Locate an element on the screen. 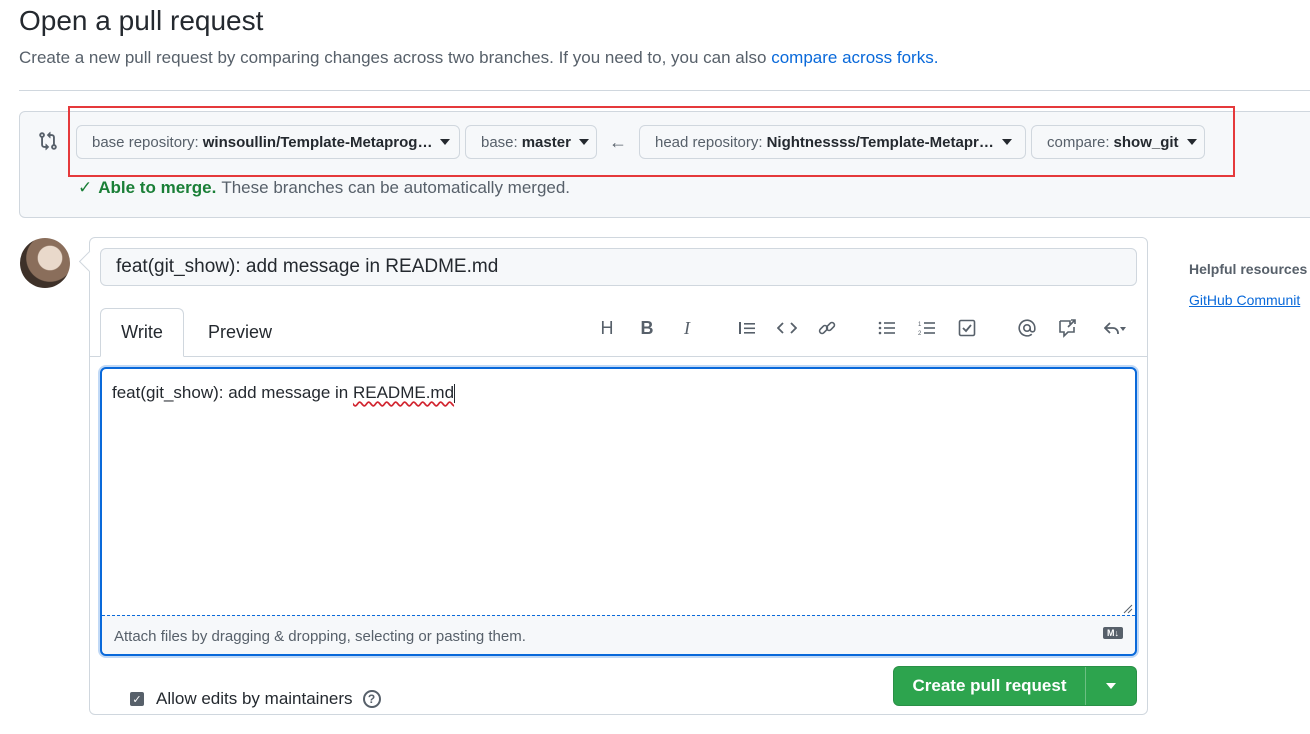 The height and width of the screenshot is (734, 1310). bold-icon: B is located at coordinates (647, 327).